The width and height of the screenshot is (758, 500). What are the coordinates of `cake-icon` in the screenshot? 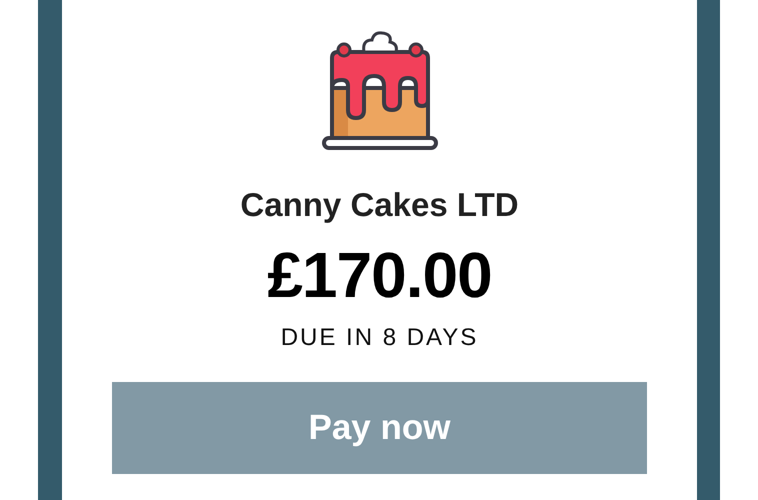 It's located at (380, 91).